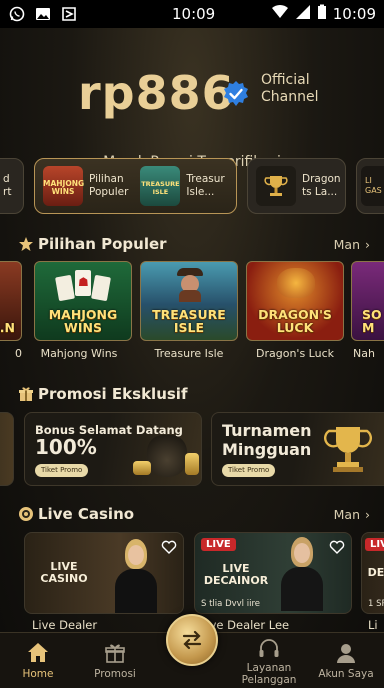  I want to click on money-bag-icon, so click(167, 456).